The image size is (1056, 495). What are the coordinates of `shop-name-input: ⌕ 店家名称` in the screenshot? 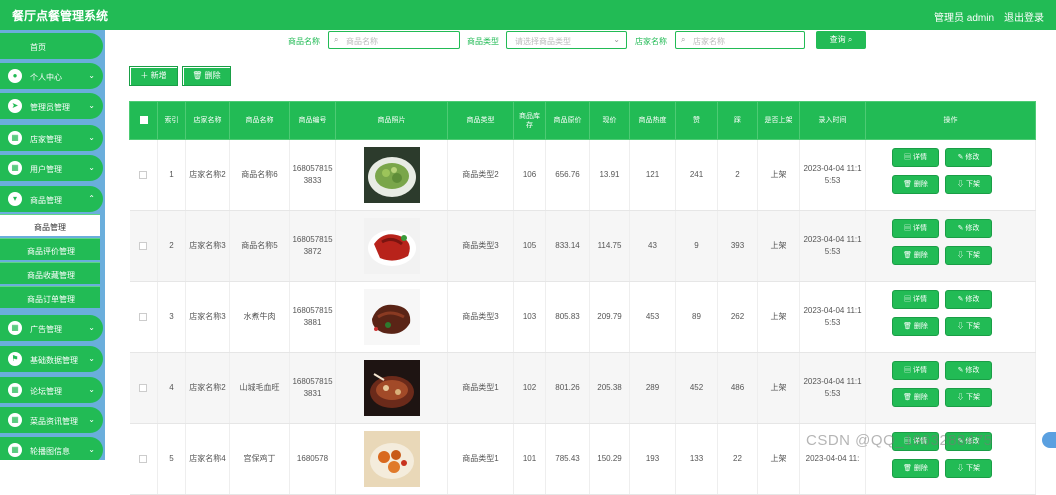 It's located at (740, 40).